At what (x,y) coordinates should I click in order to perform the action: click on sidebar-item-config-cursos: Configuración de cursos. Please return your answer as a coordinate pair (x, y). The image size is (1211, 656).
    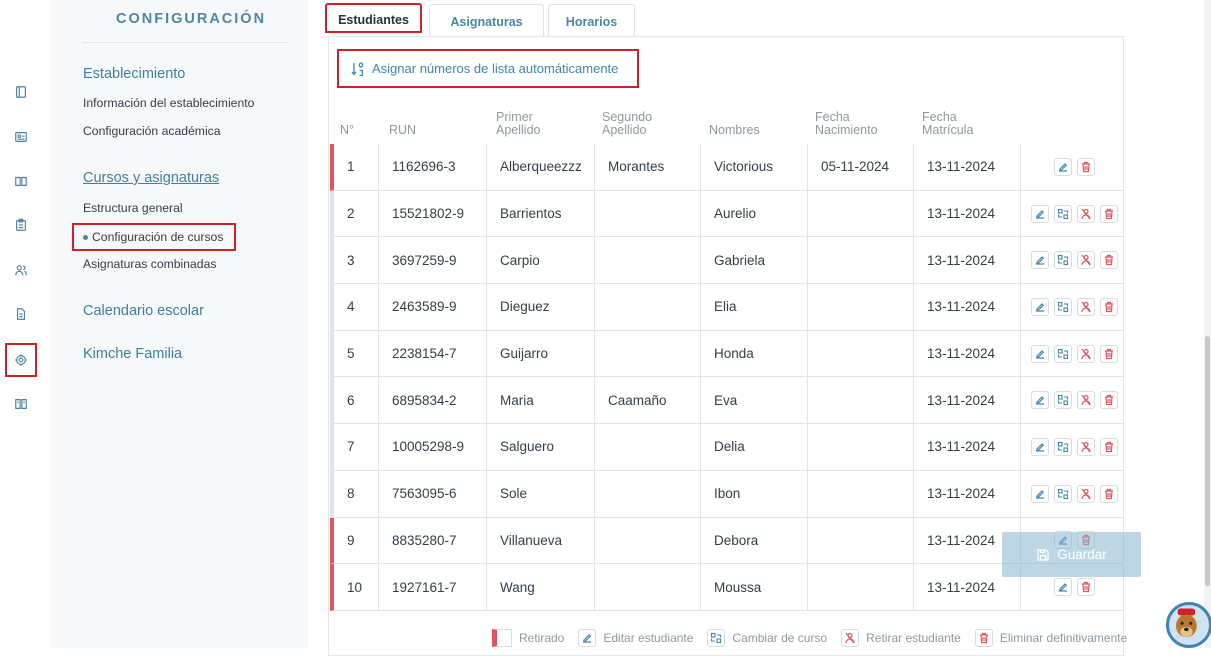
    Looking at the image, I should click on (154, 237).